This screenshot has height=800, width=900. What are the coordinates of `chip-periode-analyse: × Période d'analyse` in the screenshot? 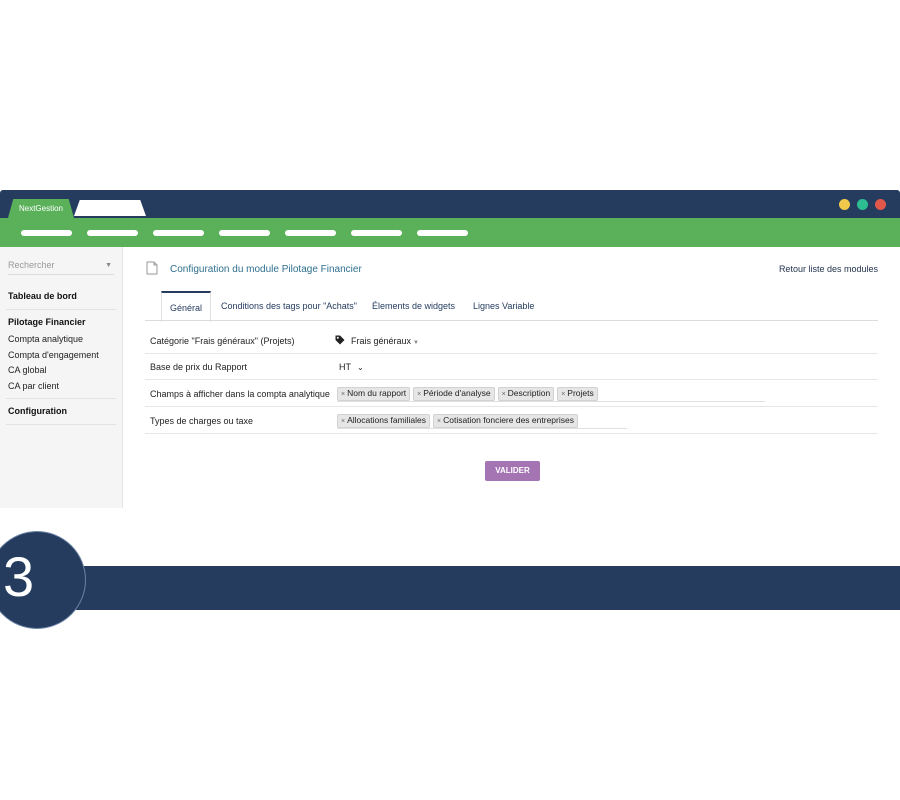 It's located at (454, 394).